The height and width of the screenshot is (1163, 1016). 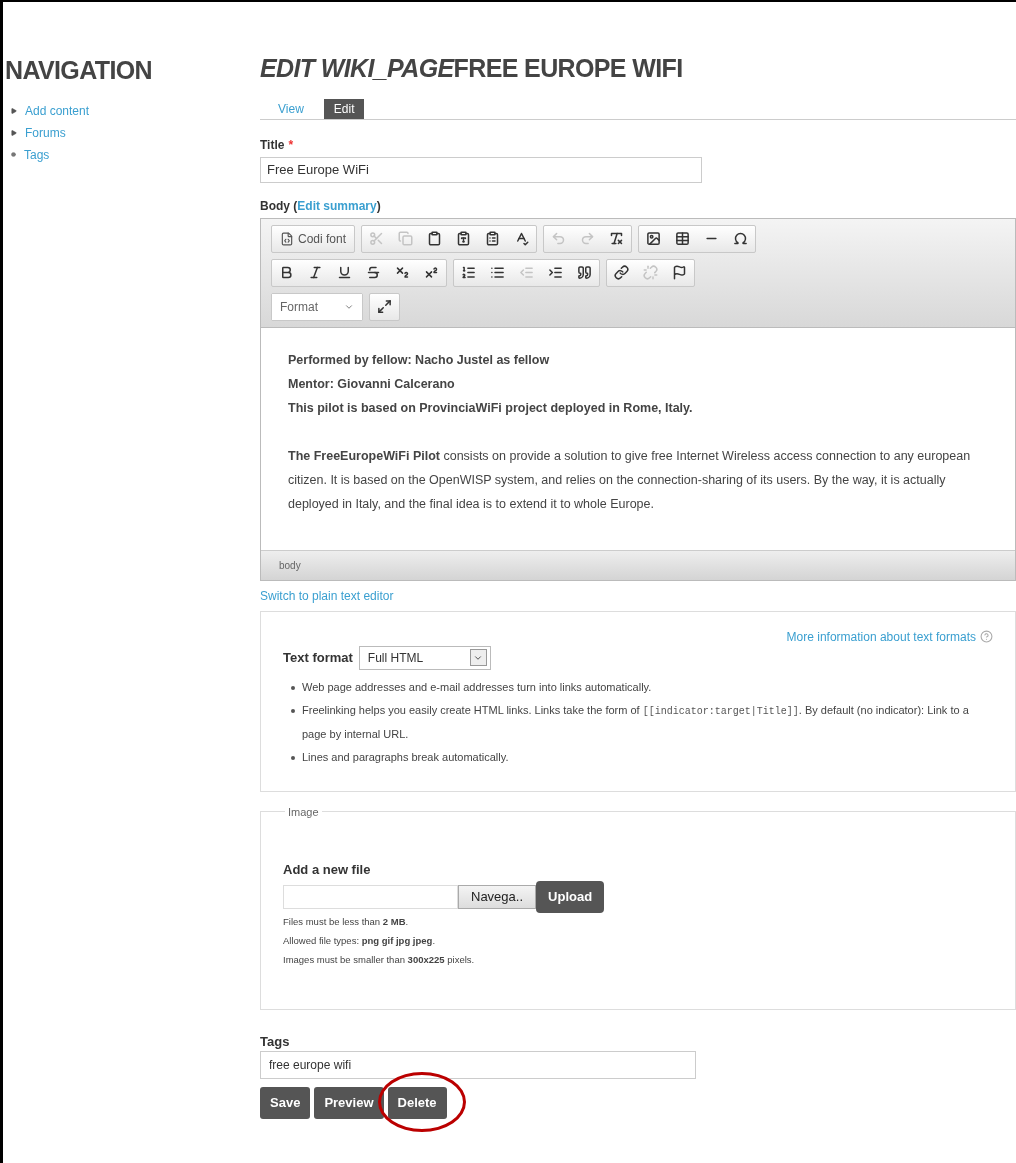 What do you see at coordinates (431, 272) in the screenshot?
I see `superscript-icon` at bounding box center [431, 272].